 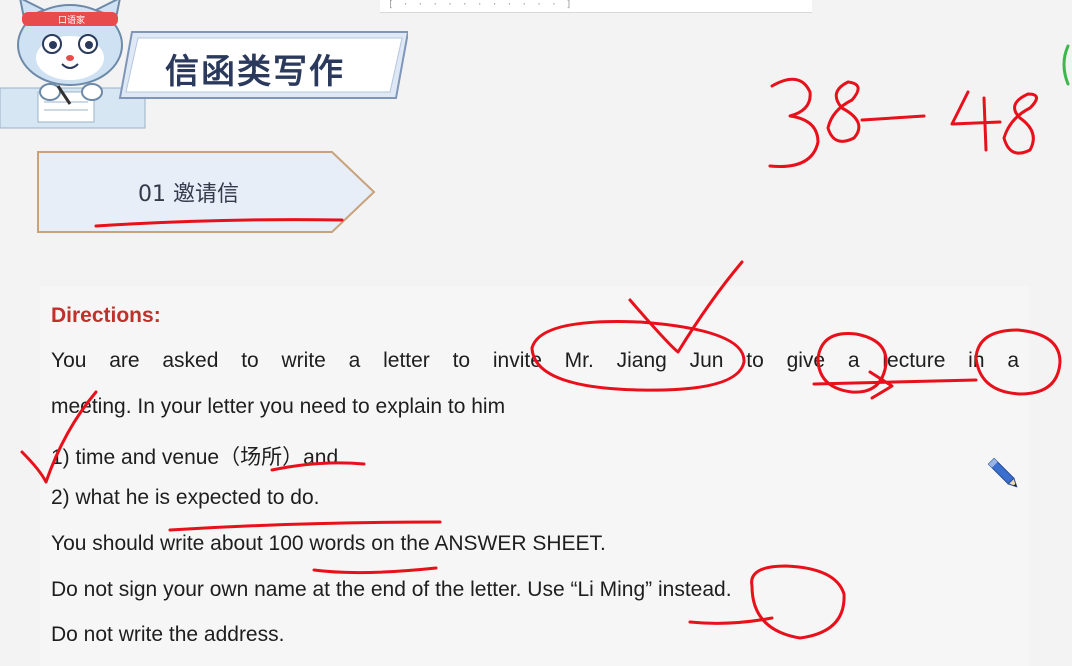 What do you see at coordinates (481, 5) in the screenshot?
I see `top-strip-text: [ · · · · · · · · · · · ]` at bounding box center [481, 5].